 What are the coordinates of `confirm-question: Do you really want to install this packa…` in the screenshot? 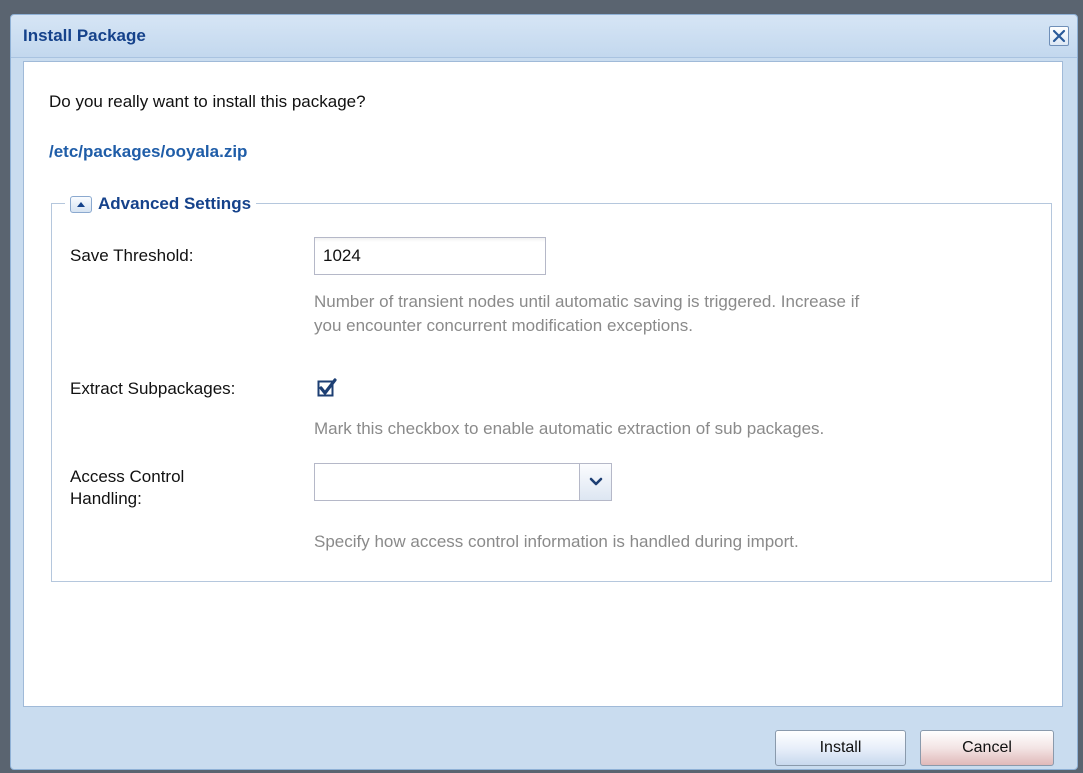 It's located at (207, 101).